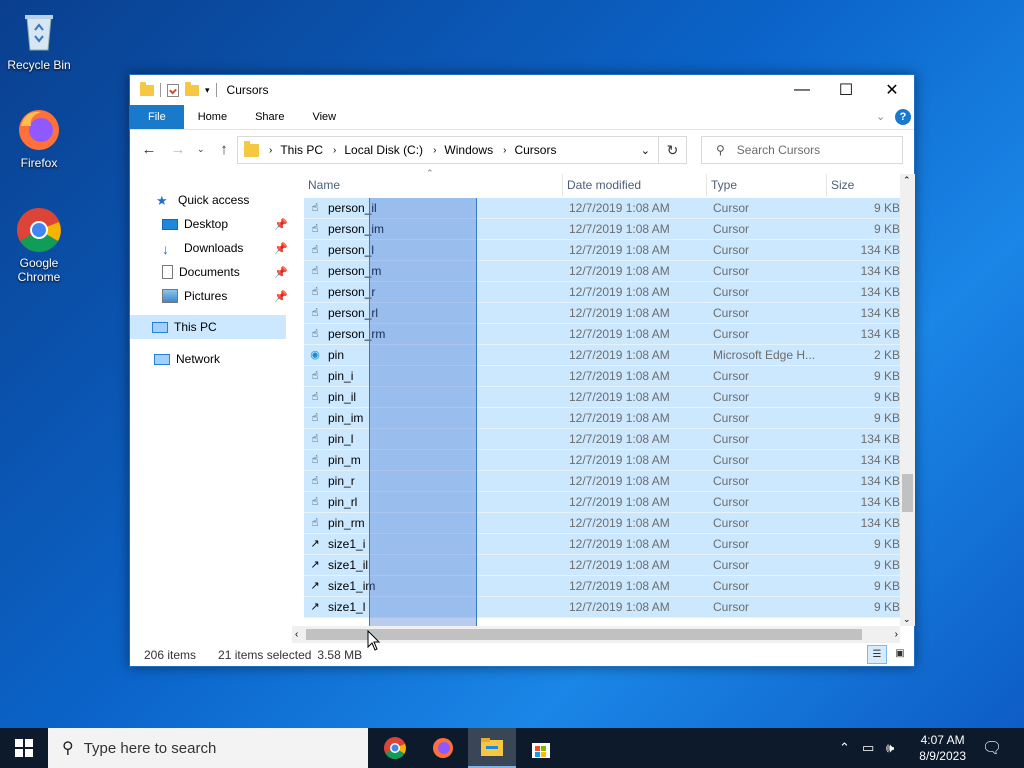 The height and width of the screenshot is (768, 1024). What do you see at coordinates (720, 150) in the screenshot?
I see `search-icon: ⚲` at bounding box center [720, 150].